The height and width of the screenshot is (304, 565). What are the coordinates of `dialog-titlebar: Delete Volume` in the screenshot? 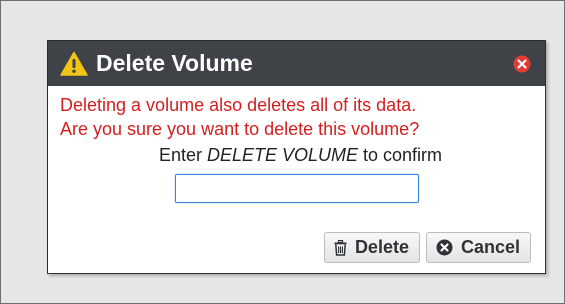 It's located at (296, 63).